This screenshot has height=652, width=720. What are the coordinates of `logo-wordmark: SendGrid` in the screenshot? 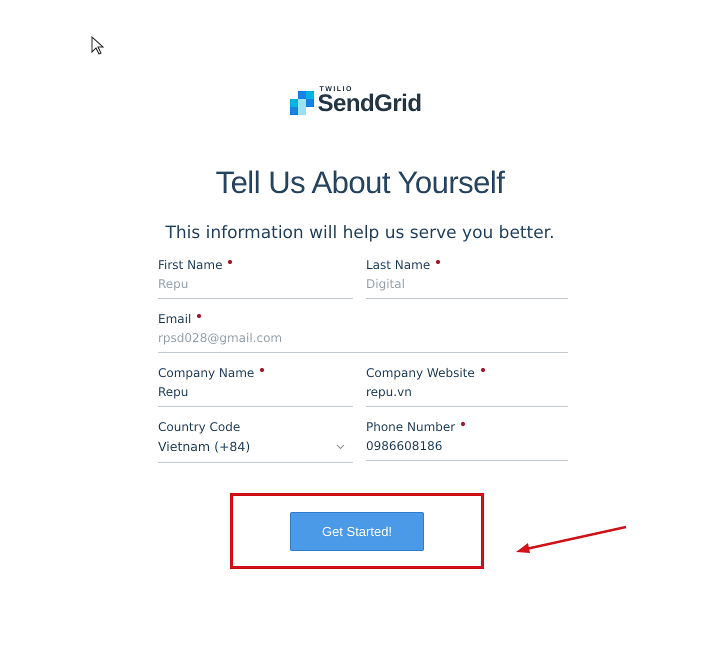 It's located at (369, 104).